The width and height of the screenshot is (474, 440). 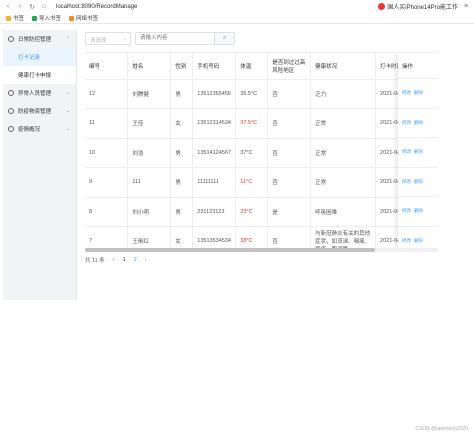 What do you see at coordinates (95, 261) in the screenshot?
I see `total-count: 共 11 条` at bounding box center [95, 261].